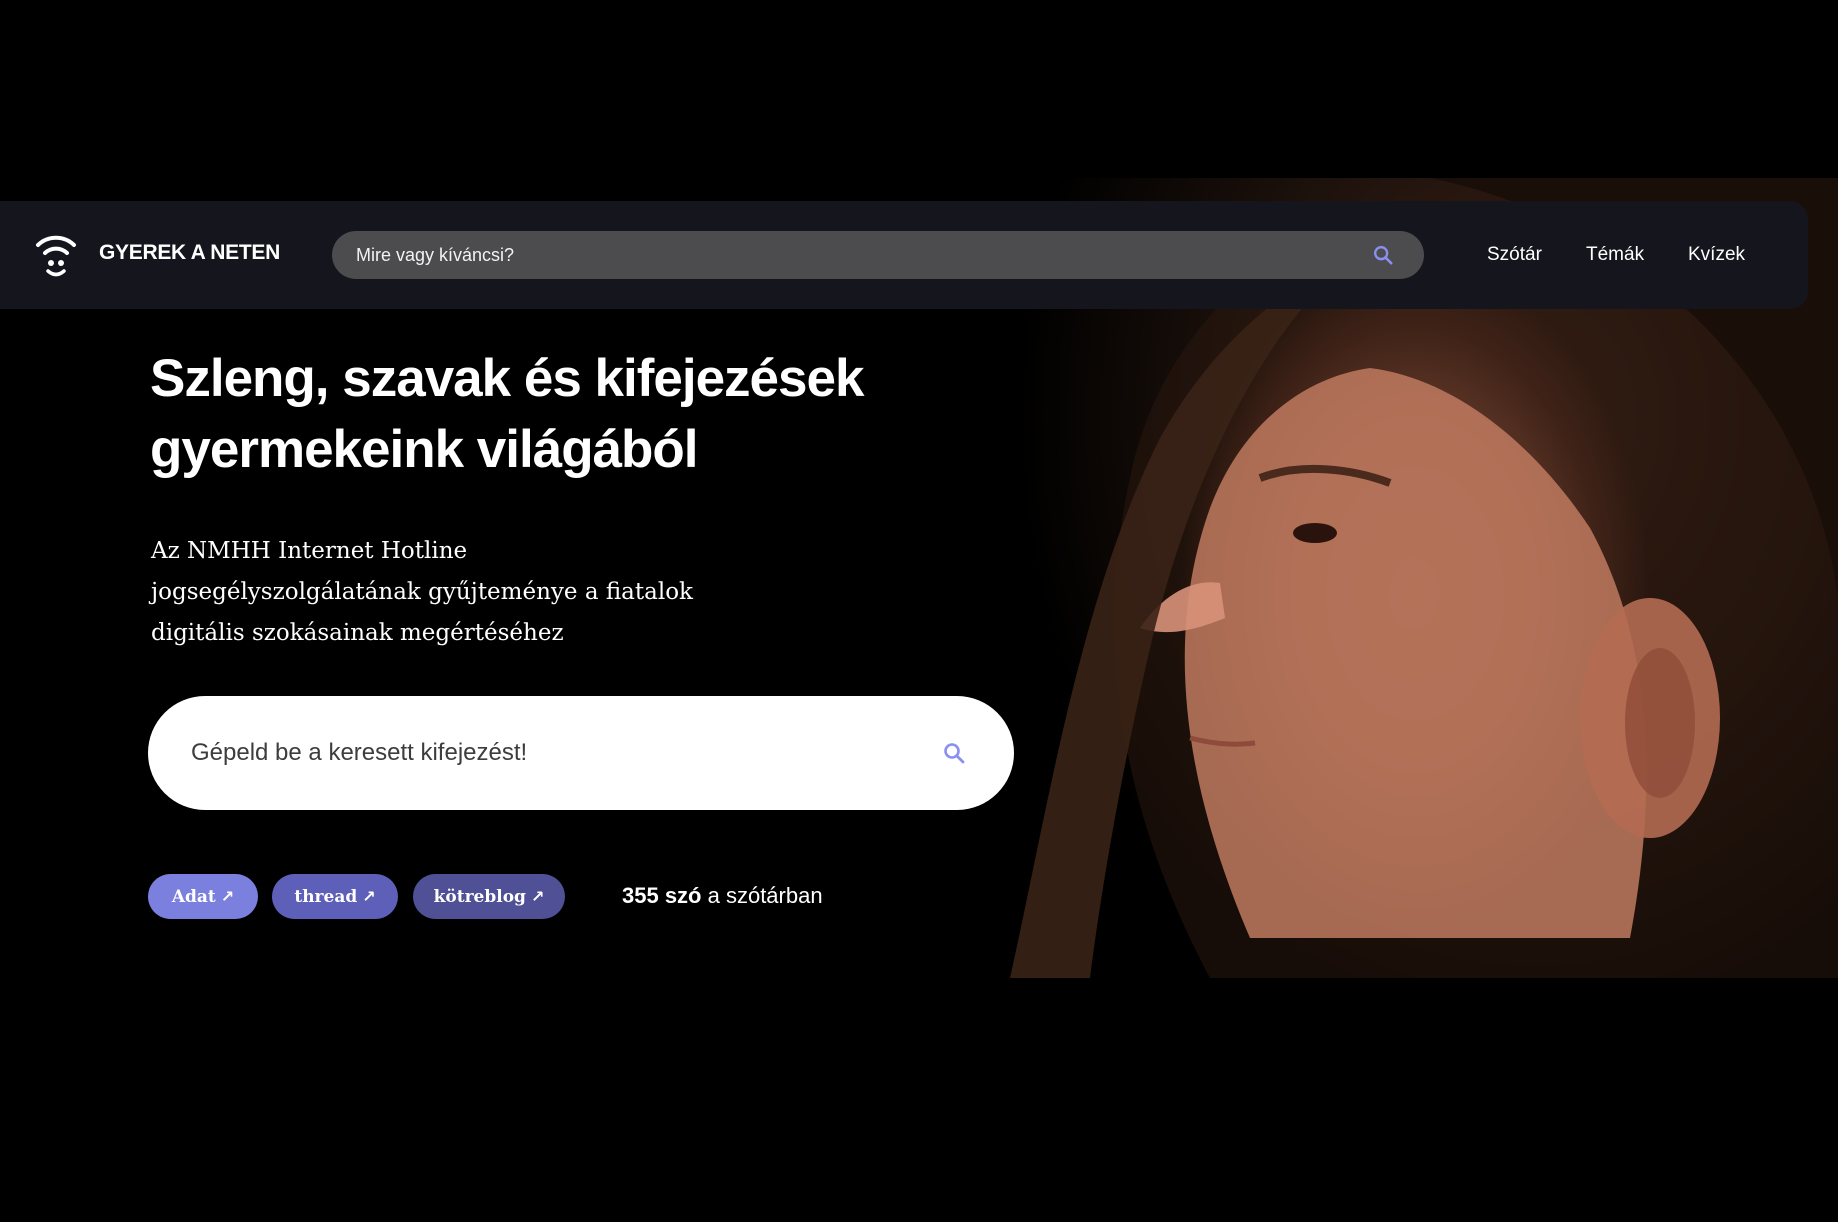  I want to click on nav-link-kvizek: Kvízek, so click(1716, 255).